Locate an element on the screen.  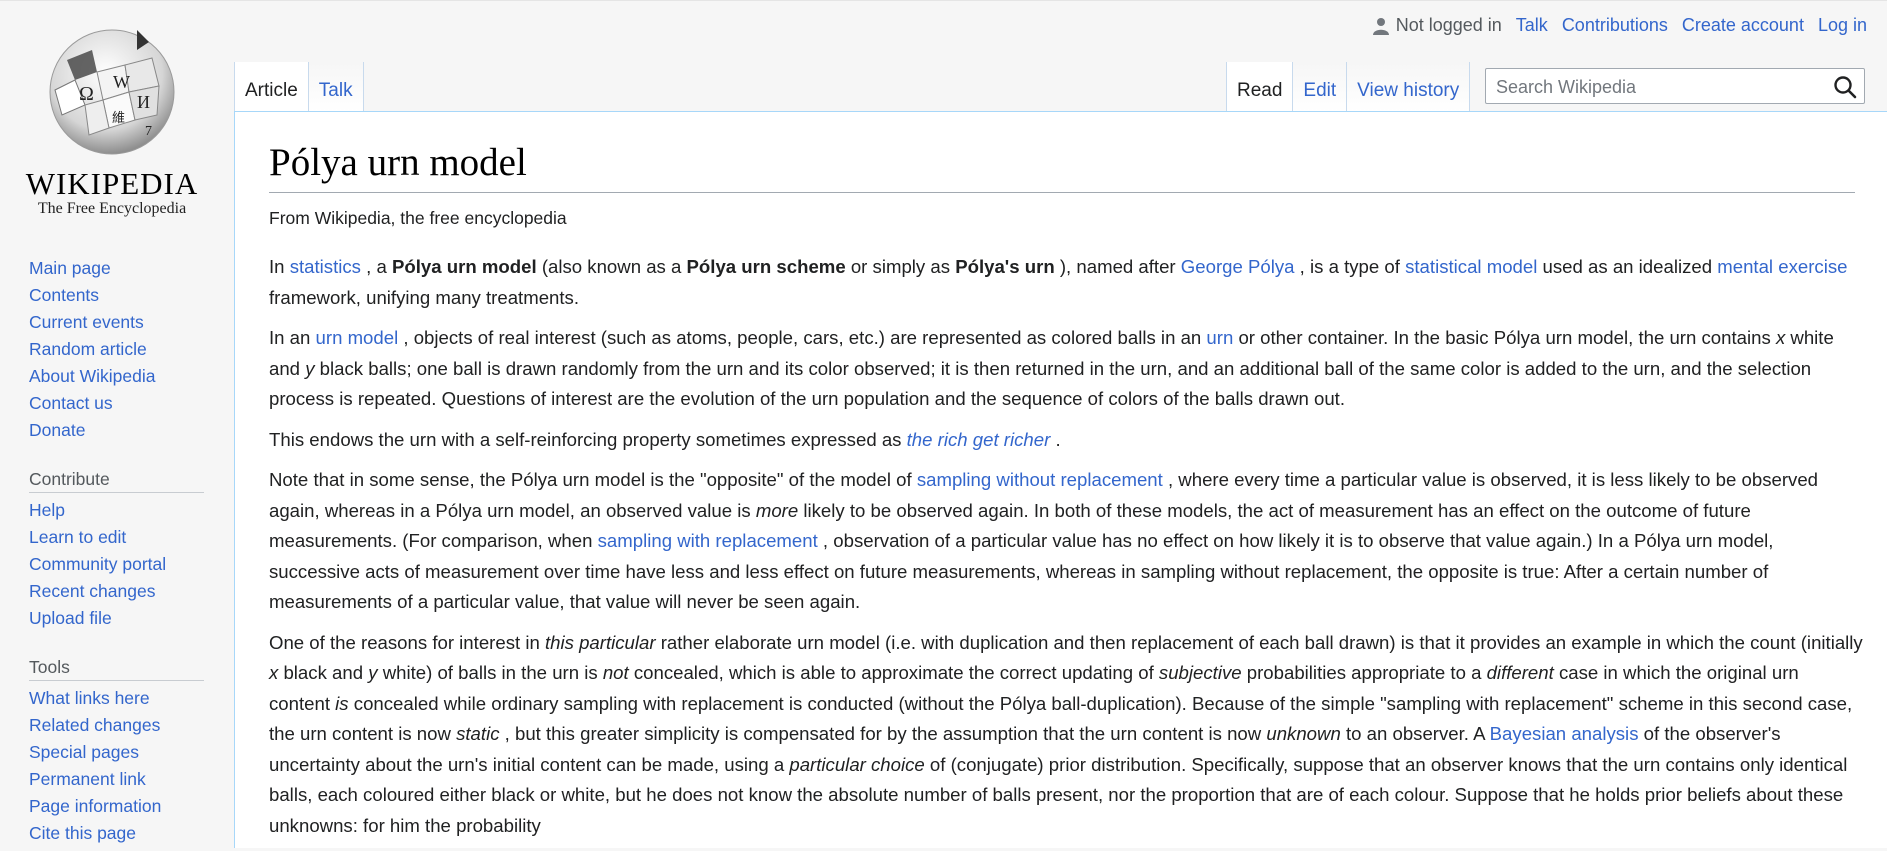
text: In is located at coordinates (279, 266).